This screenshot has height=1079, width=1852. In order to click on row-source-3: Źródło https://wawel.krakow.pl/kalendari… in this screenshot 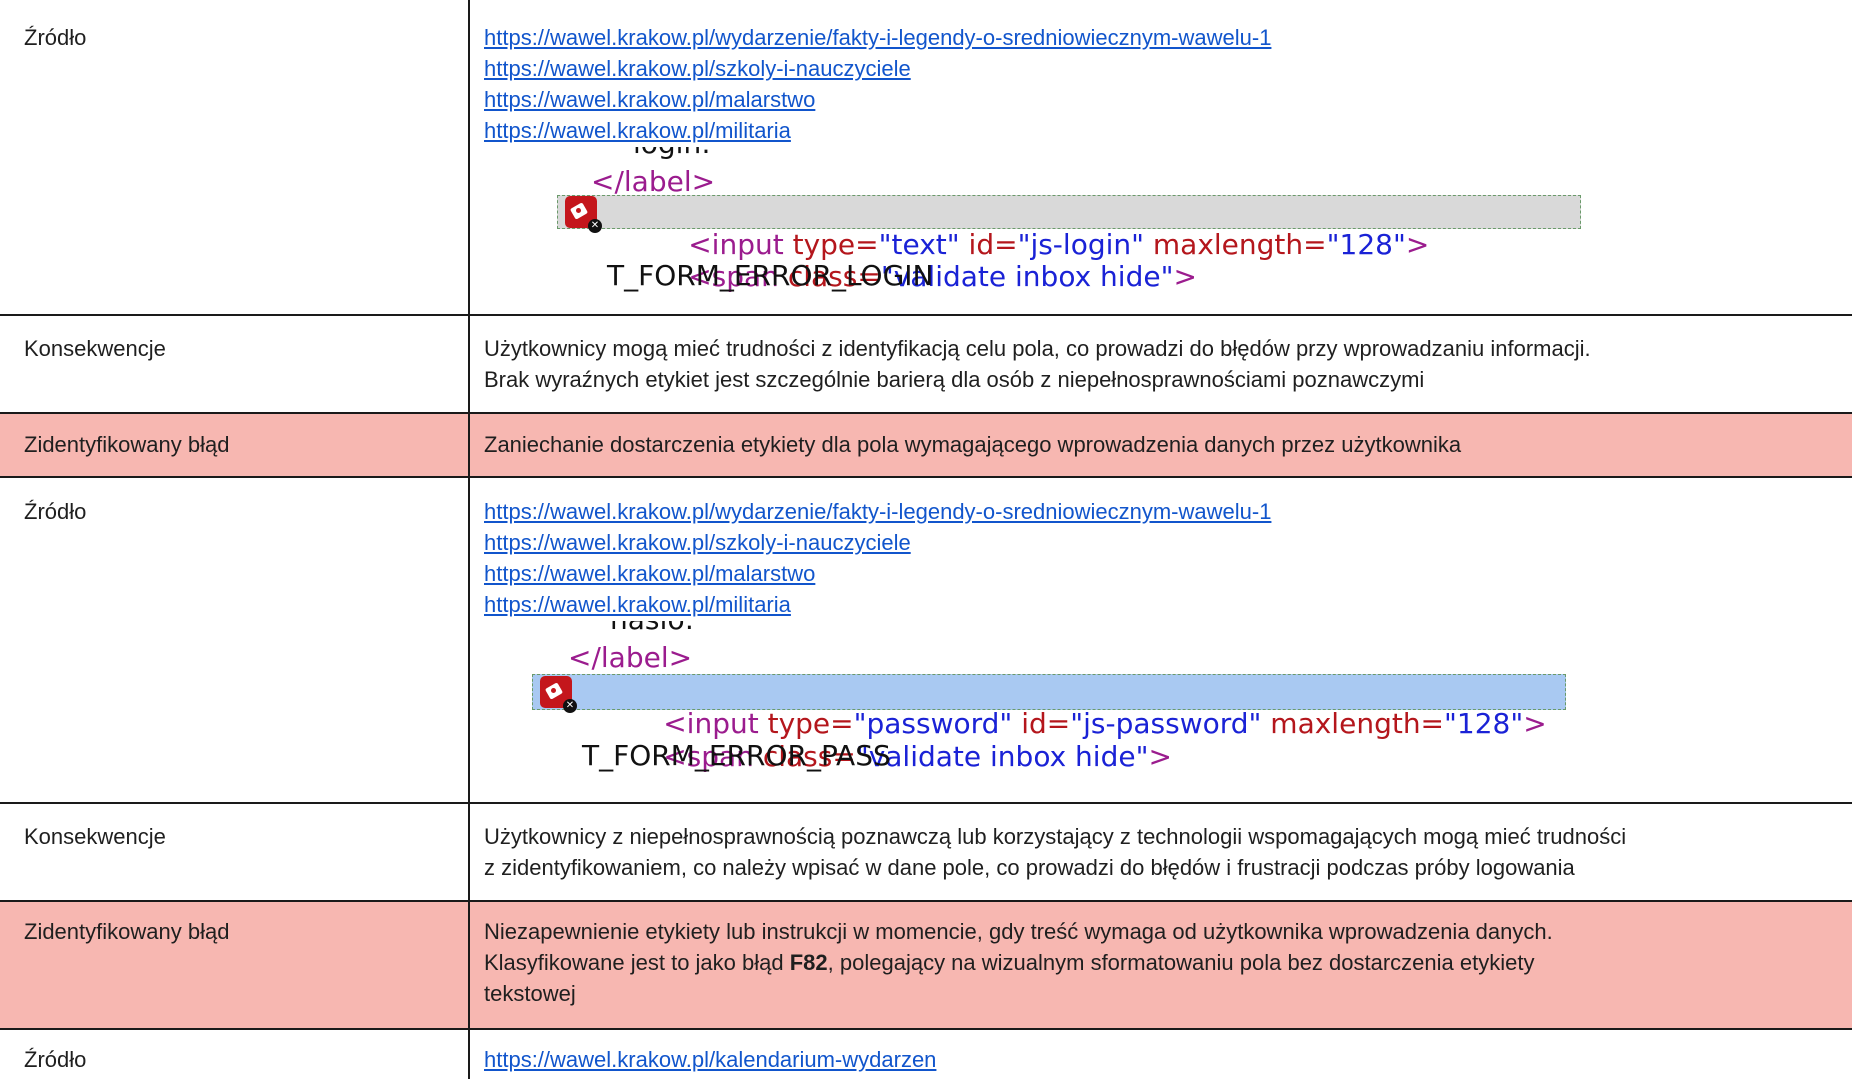, I will do `click(926, 1054)`.